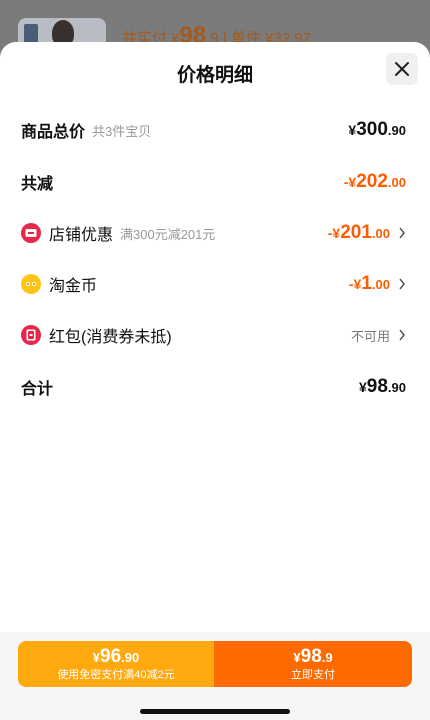 This screenshot has height=720, width=430. I want to click on red-packet-label: 红包(消费券未抵), so click(110, 337).